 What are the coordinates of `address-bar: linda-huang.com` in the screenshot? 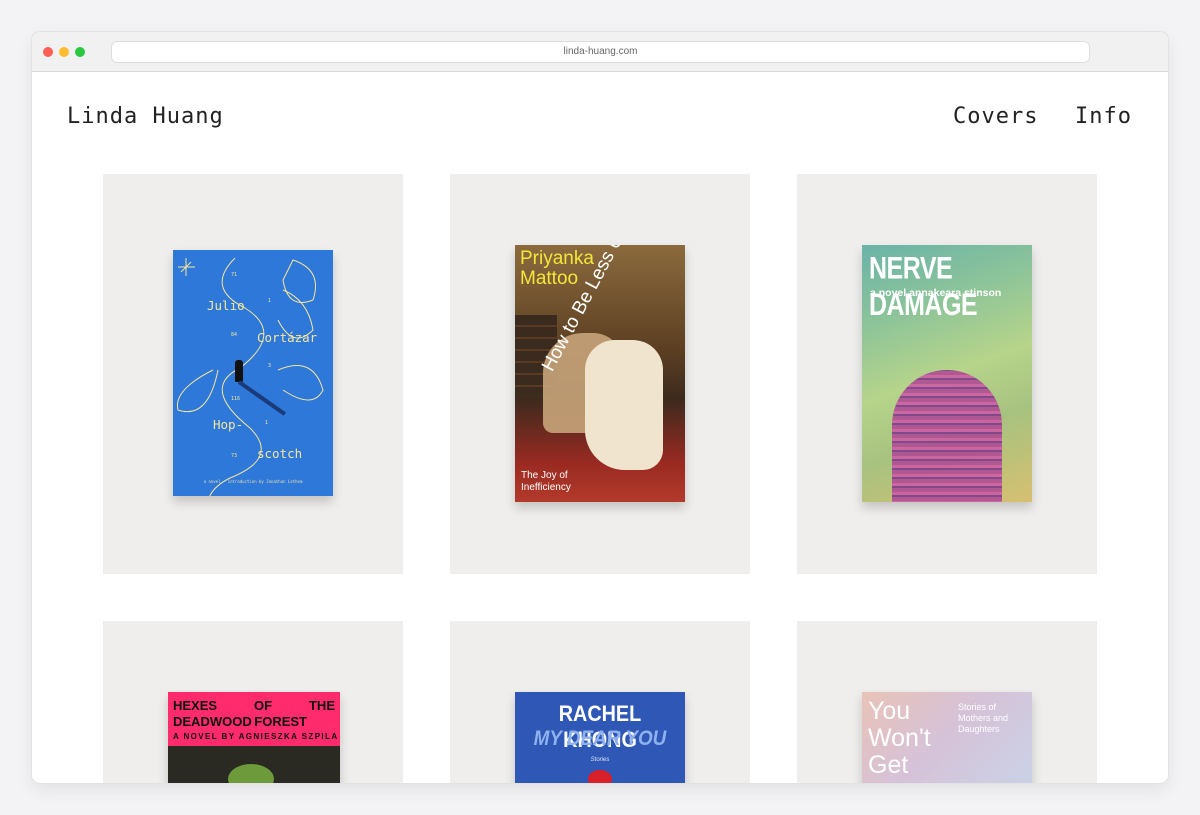 It's located at (600, 52).